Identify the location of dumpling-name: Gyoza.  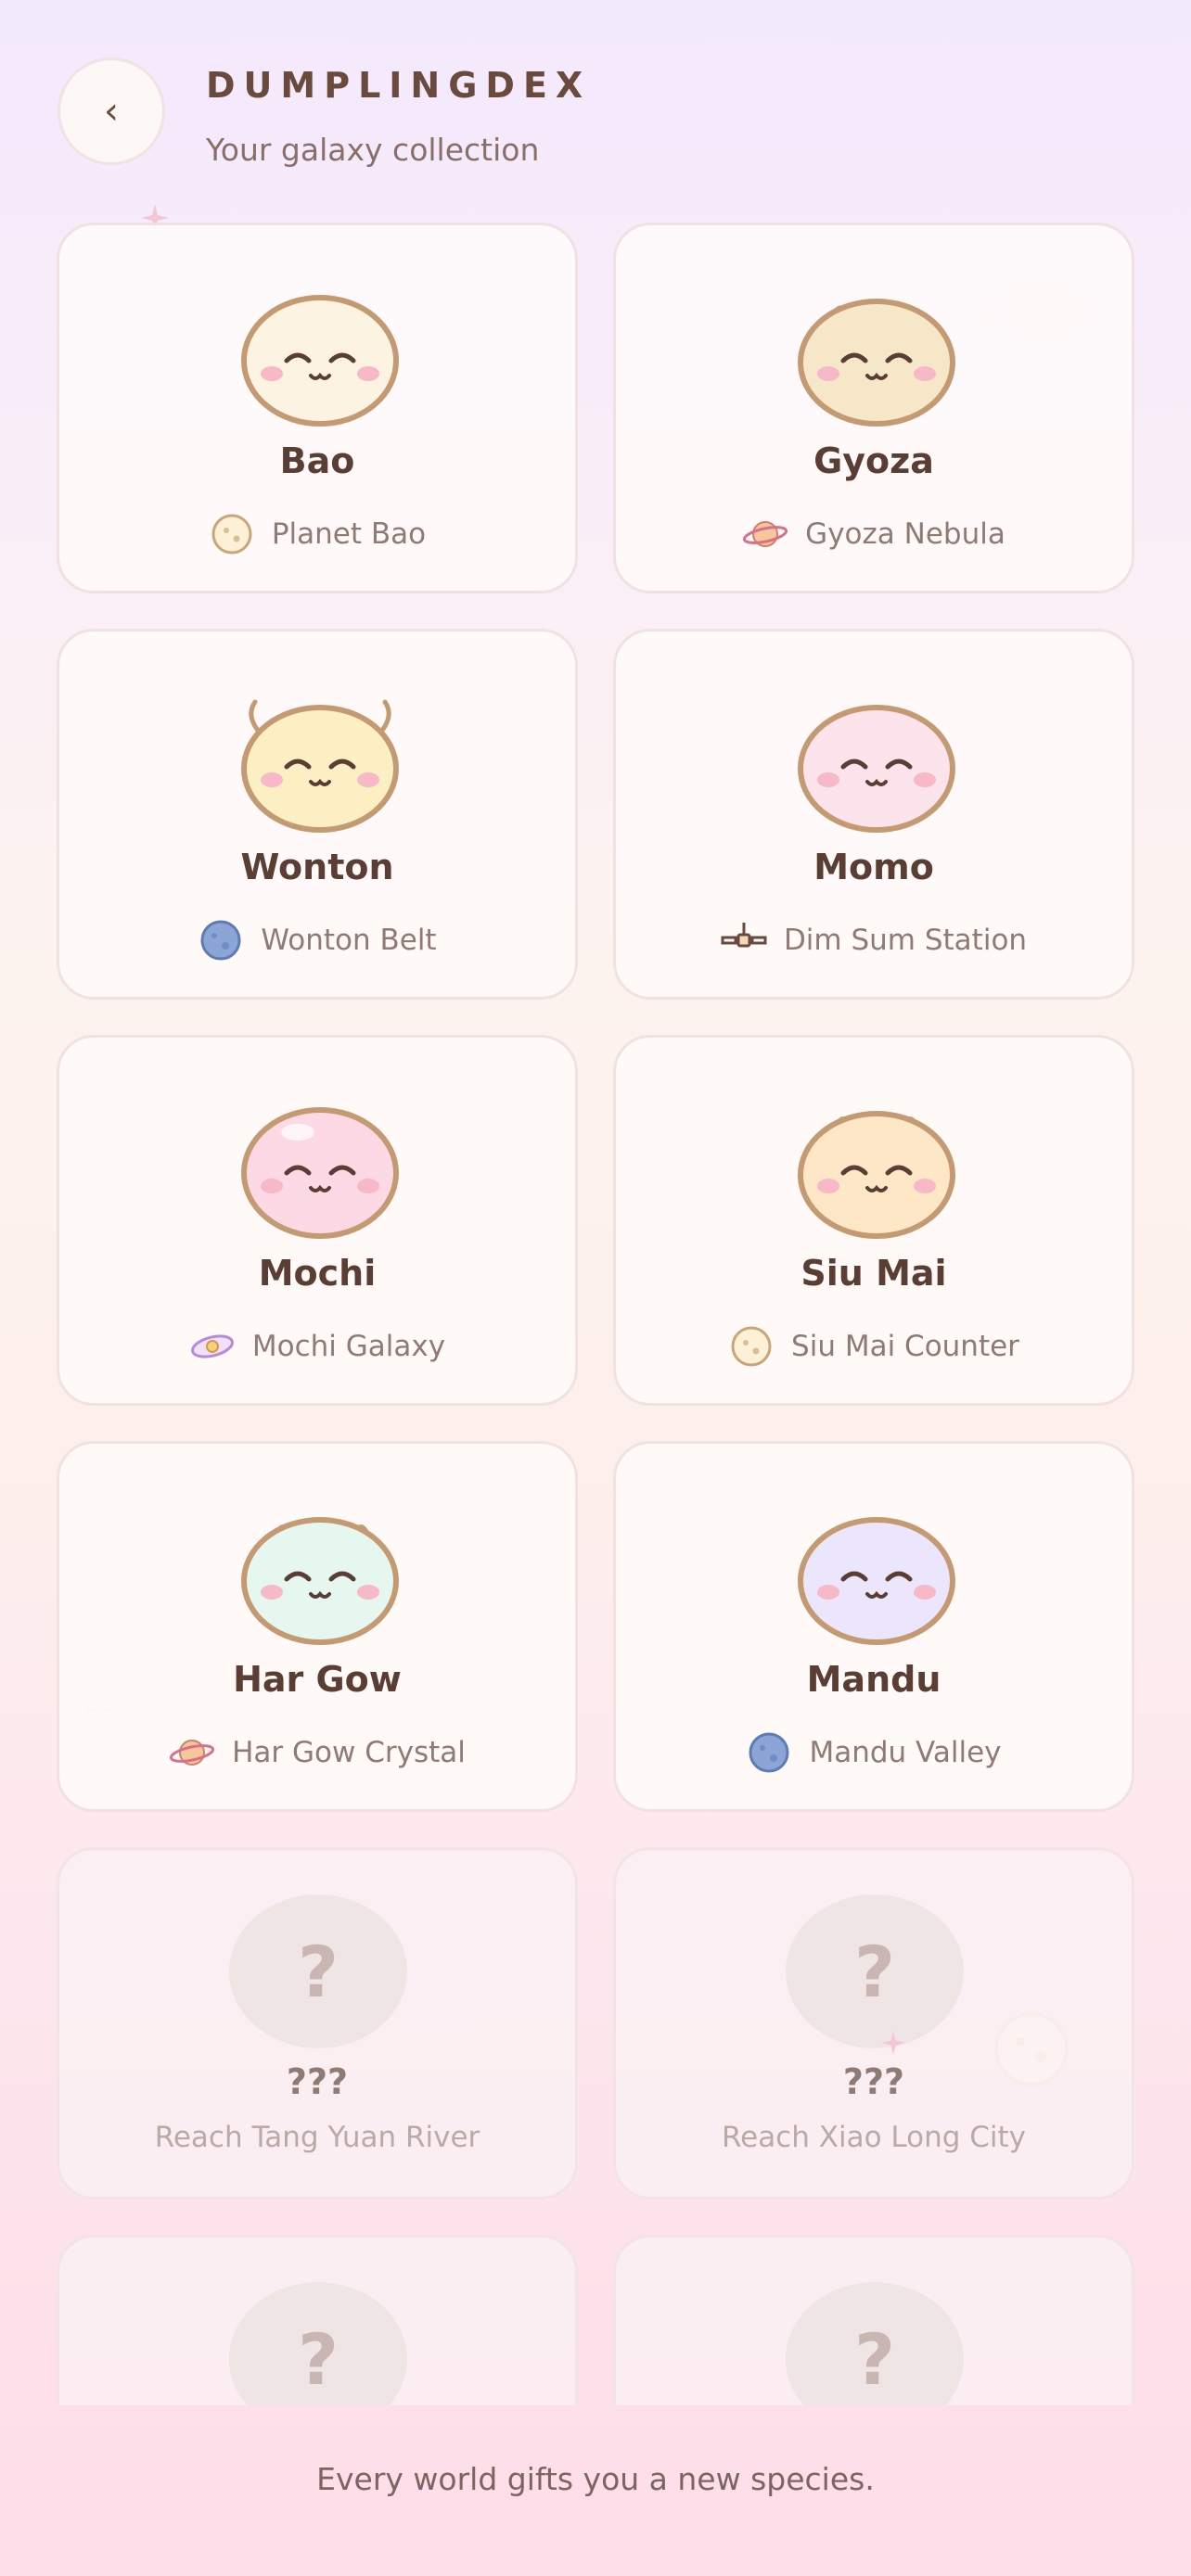
(873, 460).